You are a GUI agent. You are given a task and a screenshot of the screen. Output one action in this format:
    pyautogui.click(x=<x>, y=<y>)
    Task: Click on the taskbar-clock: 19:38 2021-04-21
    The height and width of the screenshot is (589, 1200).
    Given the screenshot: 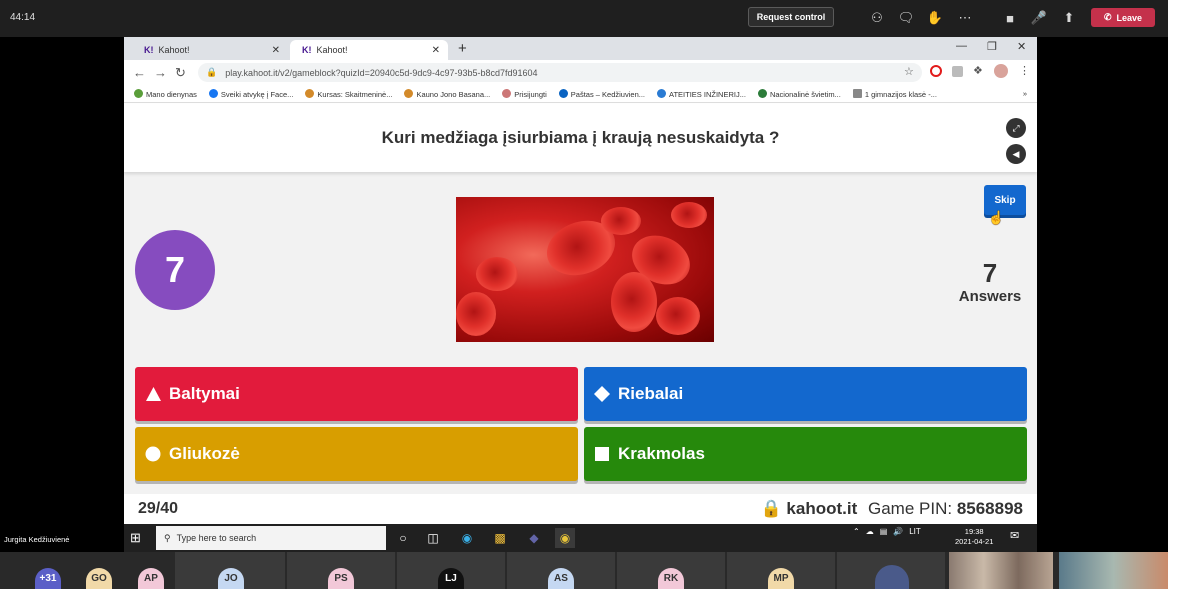 What is the action you would take?
    pyautogui.click(x=974, y=537)
    